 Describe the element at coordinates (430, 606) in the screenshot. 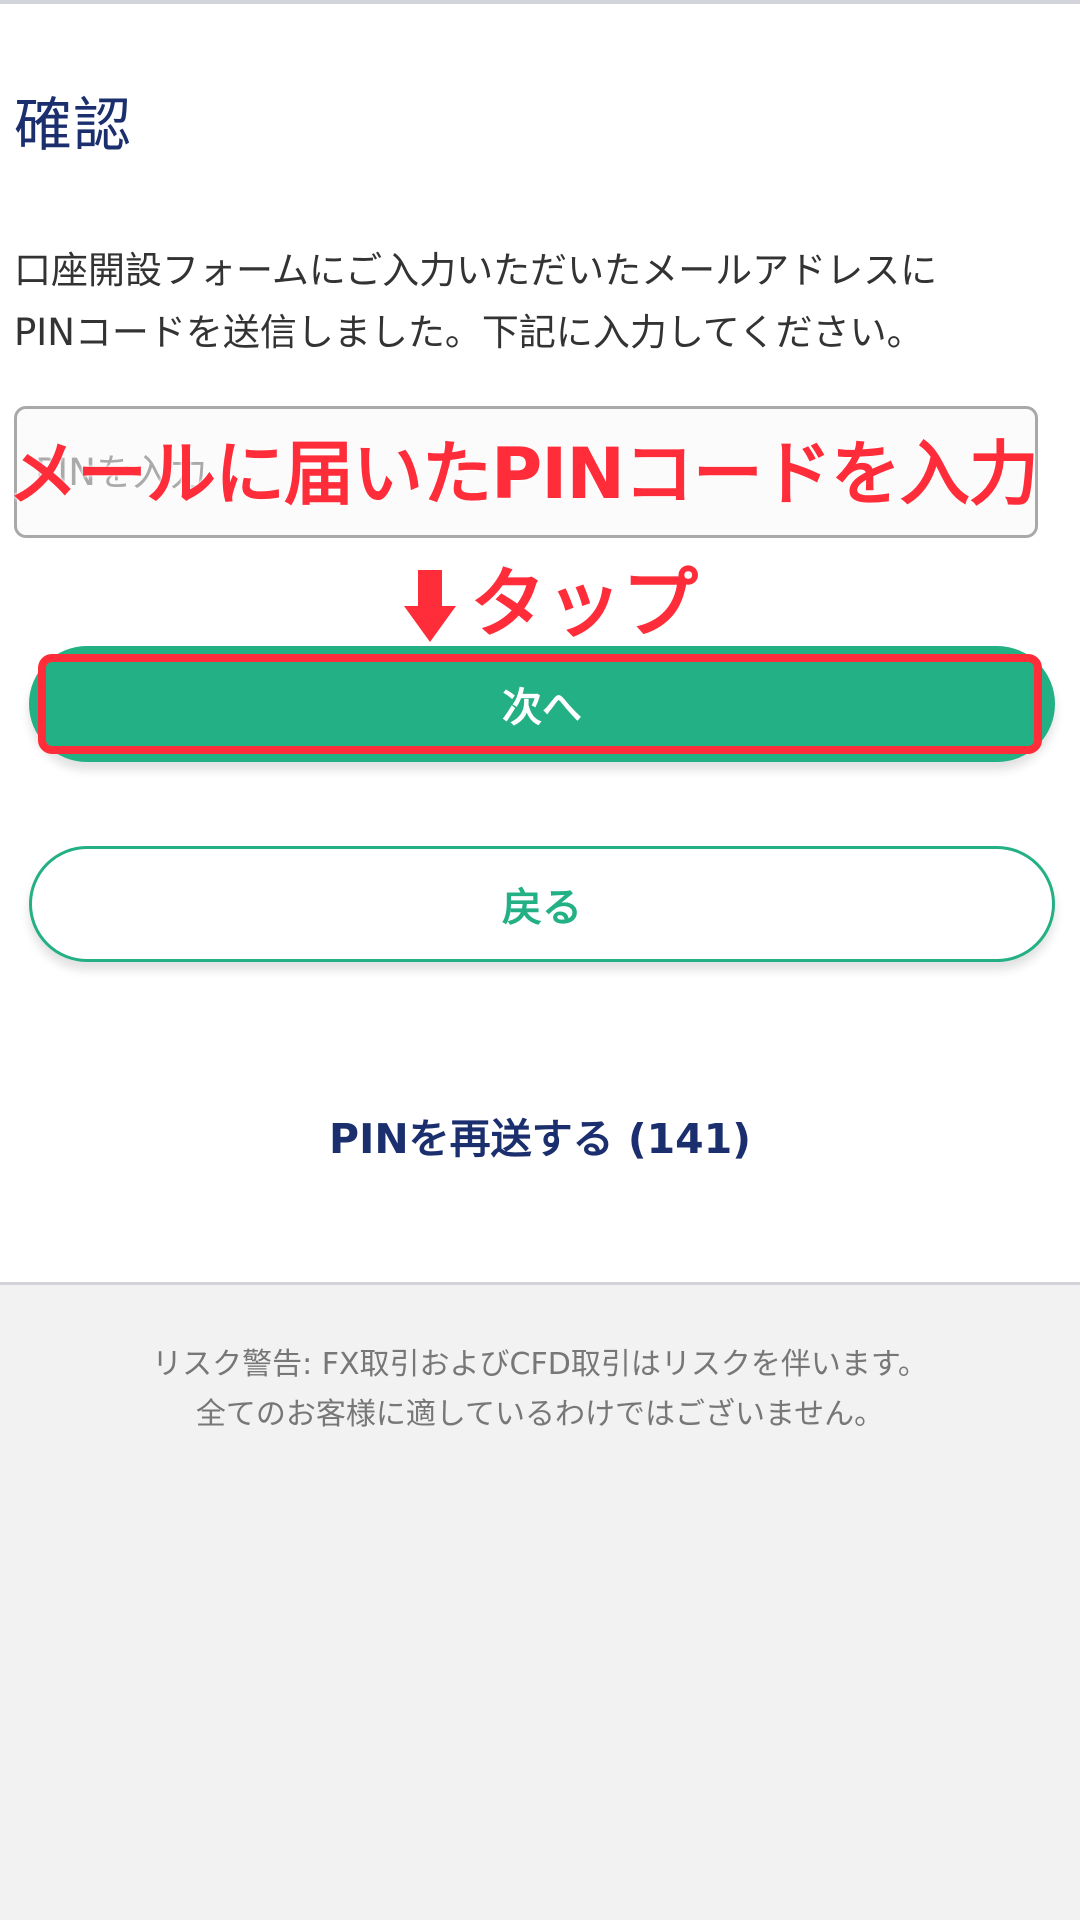

I see `down-arrow-icon` at that location.